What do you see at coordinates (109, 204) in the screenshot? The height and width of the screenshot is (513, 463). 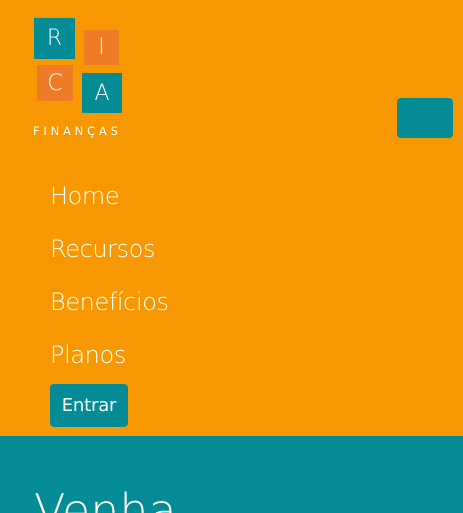 I see `nav-item-home: Home` at bounding box center [109, 204].